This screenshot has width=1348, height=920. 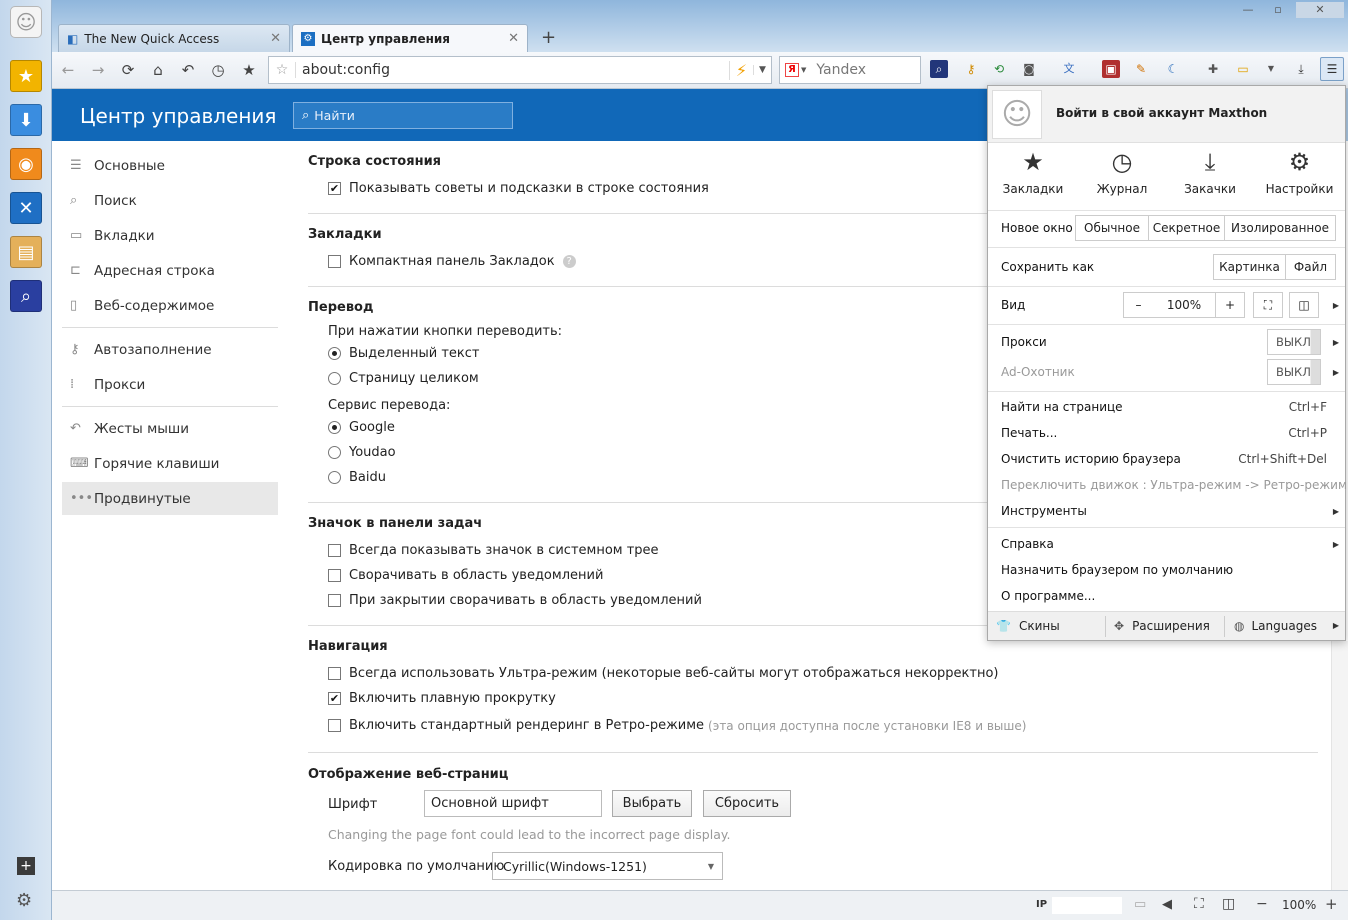 I want to click on compact-bookmarks-checkbox: Компактная панель Закладок?, so click(x=452, y=261).